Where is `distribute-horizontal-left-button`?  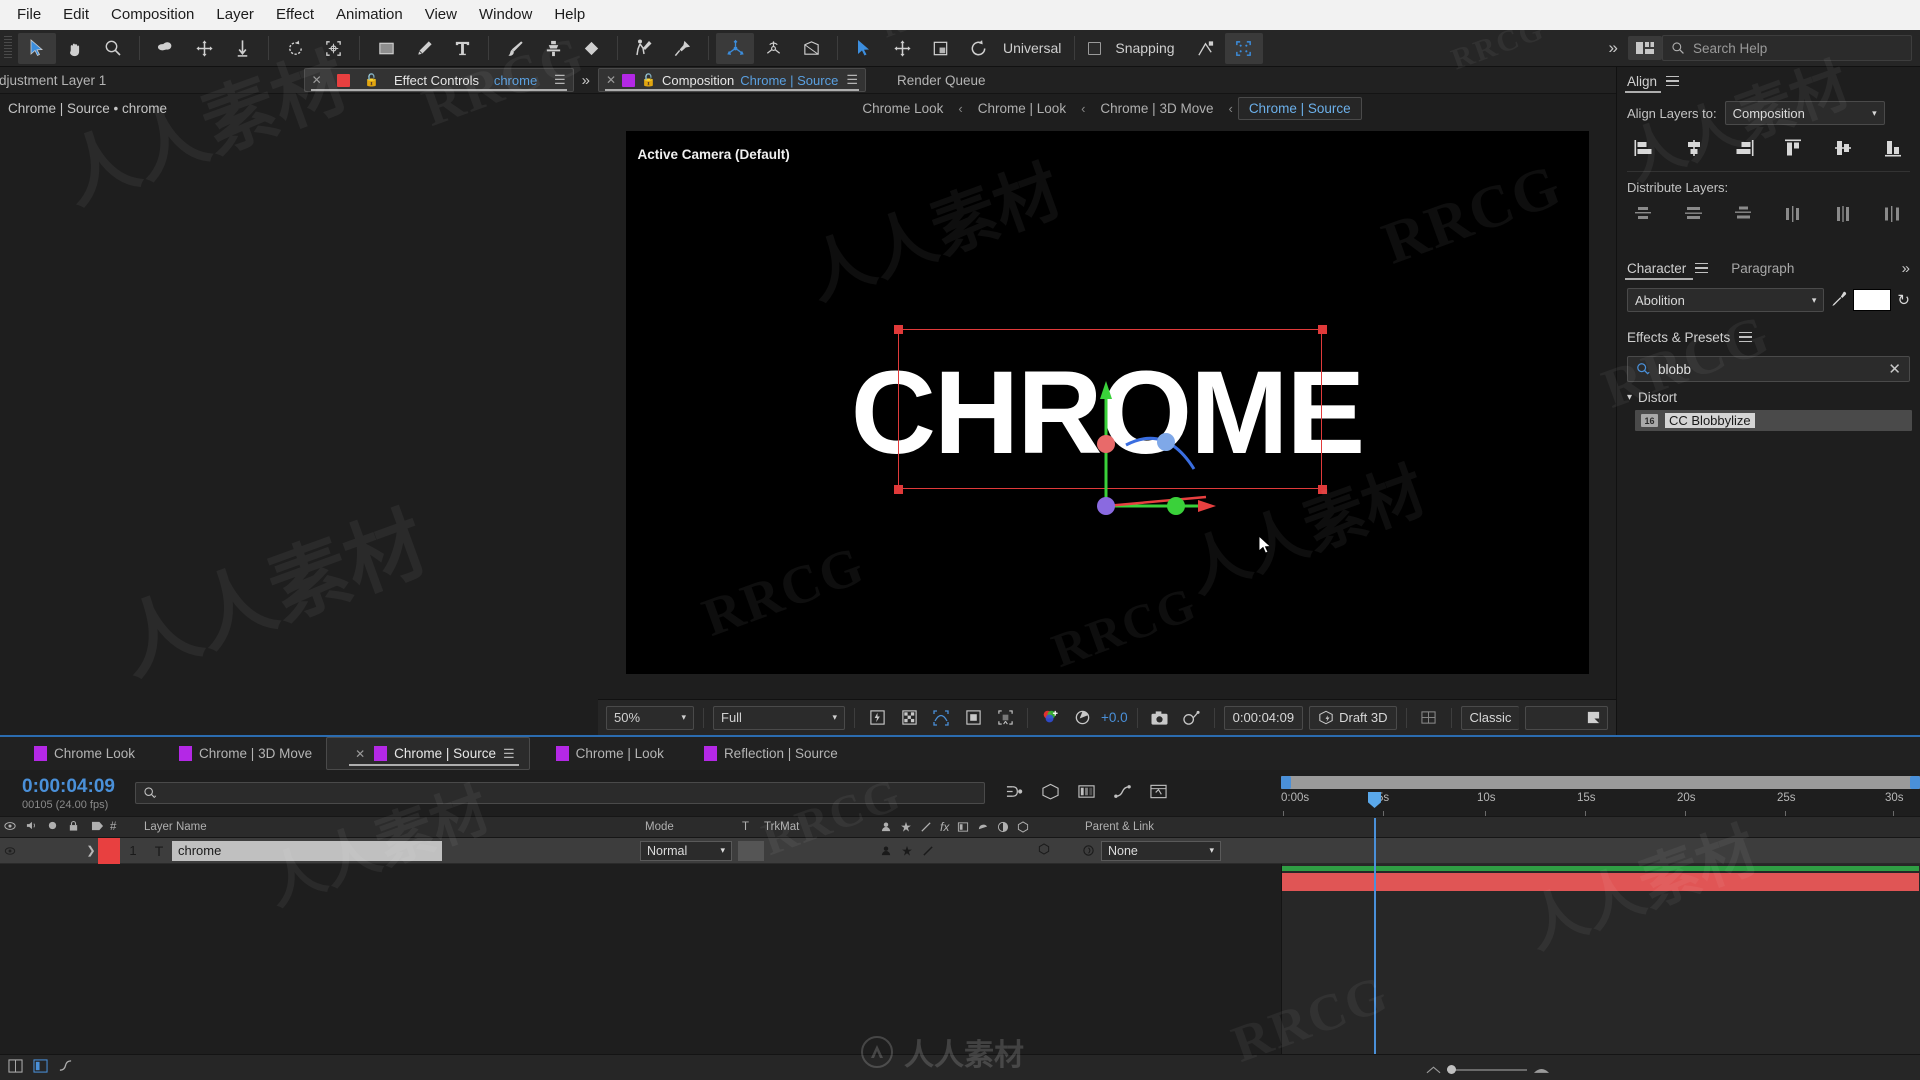 distribute-horizontal-left-button is located at coordinates (1793, 214).